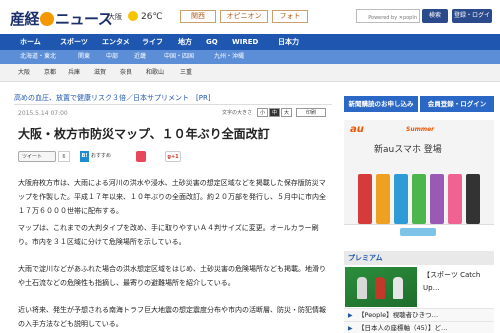  What do you see at coordinates (100, 73) in the screenshot?
I see `prefecture-item-shiga: 滋賀` at bounding box center [100, 73].